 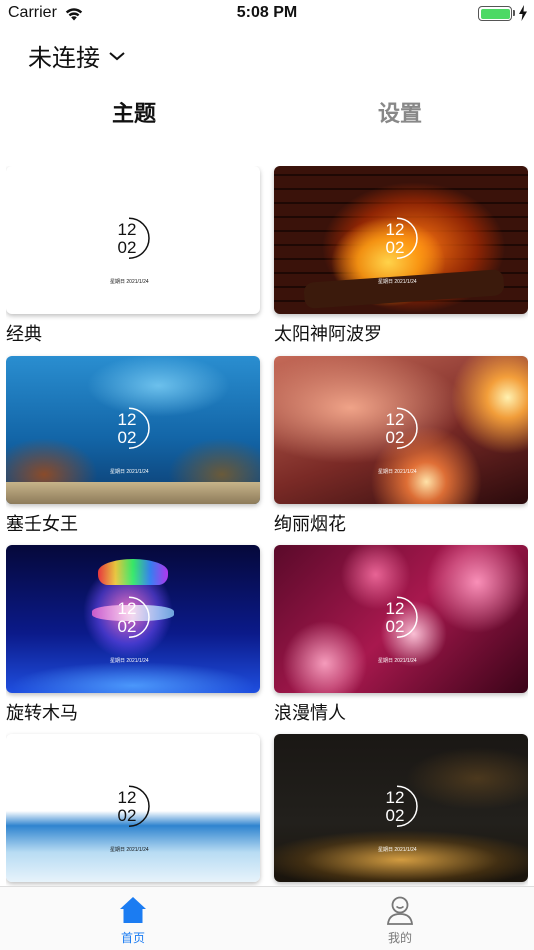 I want to click on status-bar: Carrier 5:08 PM, so click(x=267, y=14).